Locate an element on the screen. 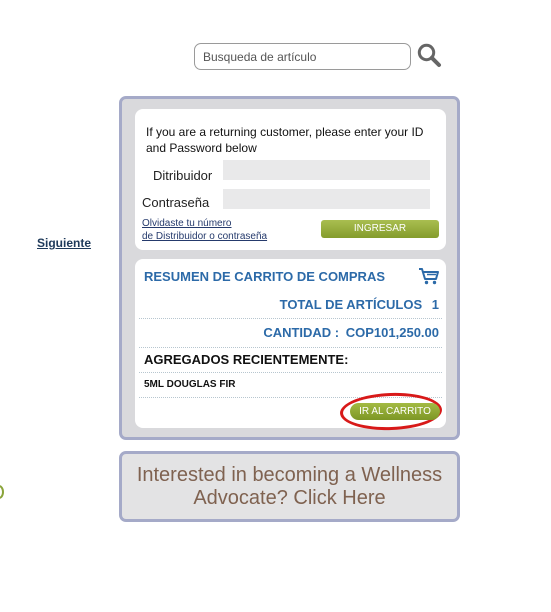 The image size is (551, 612). recently-added-item: 5ML DOUGLAS FIR is located at coordinates (189, 384).